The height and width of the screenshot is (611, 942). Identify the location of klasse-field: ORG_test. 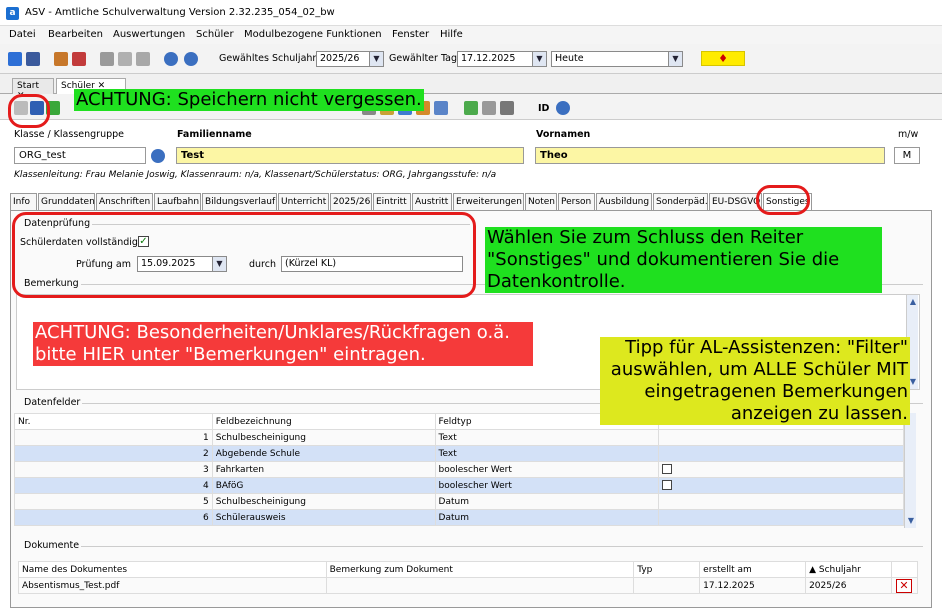
(80, 155).